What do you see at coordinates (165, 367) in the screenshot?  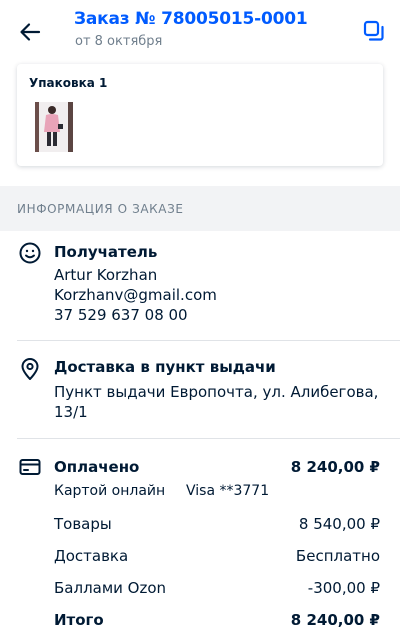 I see `delivery-heading: Доставка в пункт выдачи` at bounding box center [165, 367].